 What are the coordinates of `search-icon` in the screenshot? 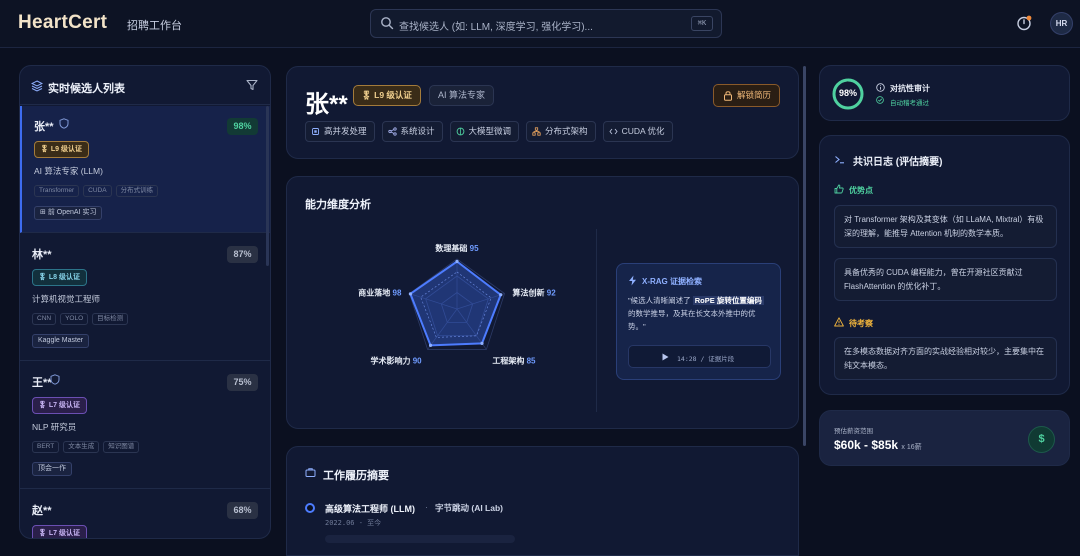 It's located at (387, 23).